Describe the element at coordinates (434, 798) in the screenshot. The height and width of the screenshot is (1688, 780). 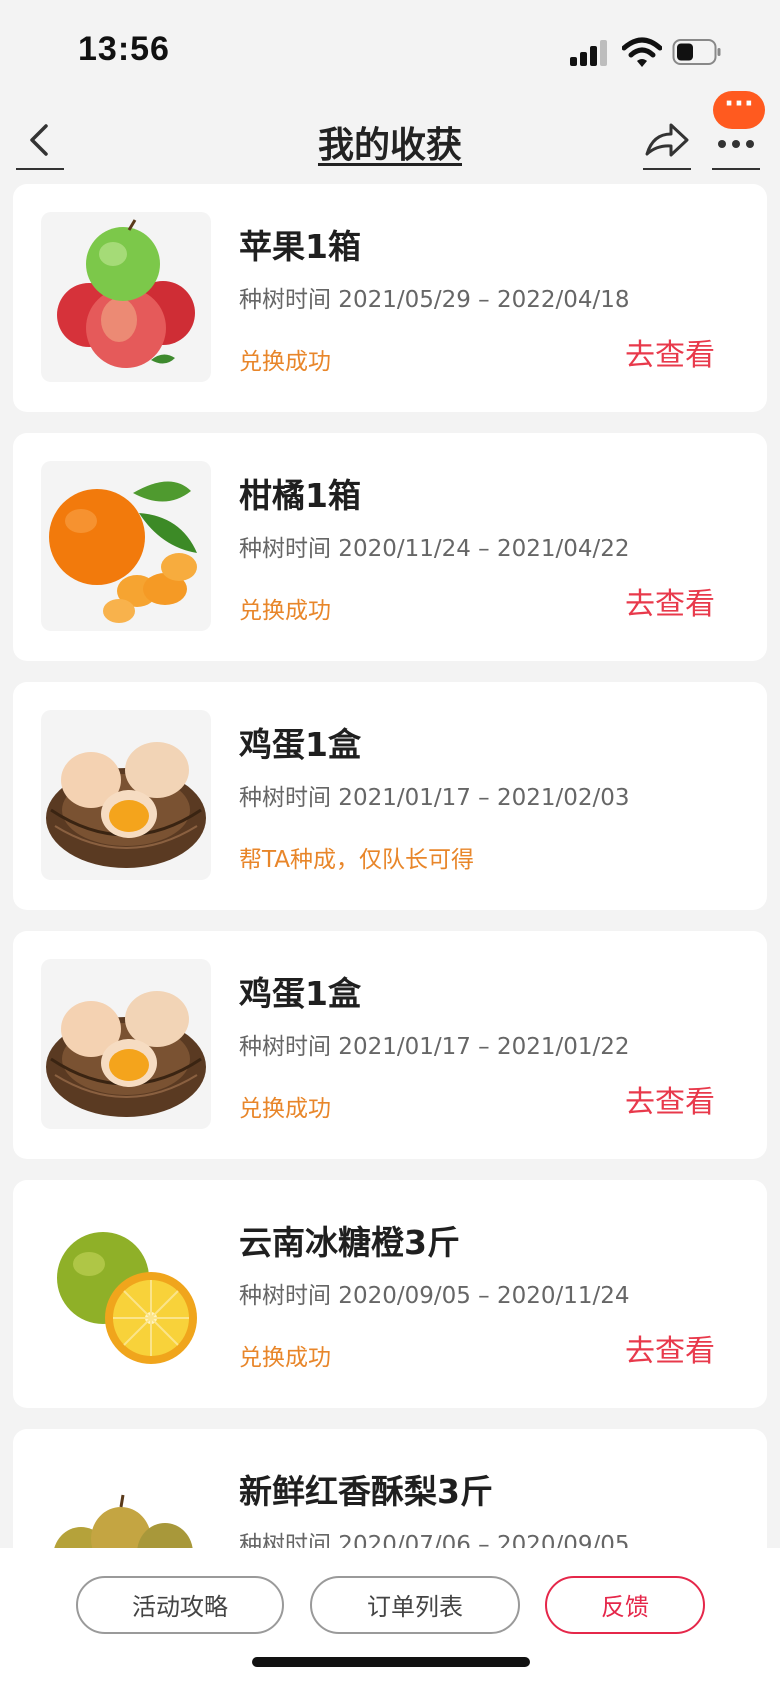
I see `plant-date: 种树时间 2021/01/17 – 2021/02/03` at that location.